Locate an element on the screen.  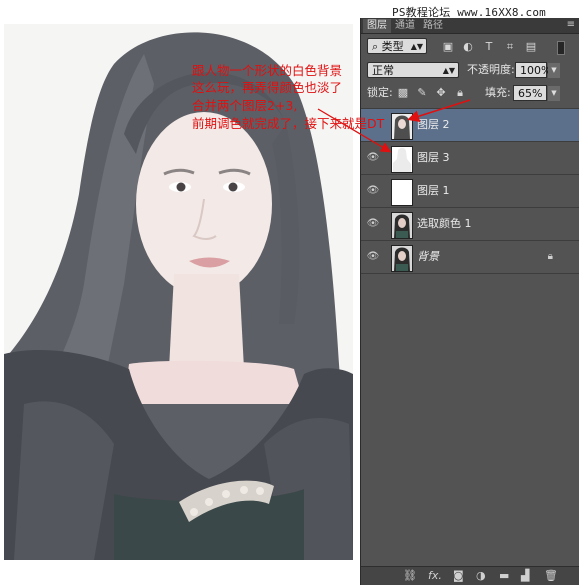
opacity-input: 100% ▼ is located at coordinates (537, 70).